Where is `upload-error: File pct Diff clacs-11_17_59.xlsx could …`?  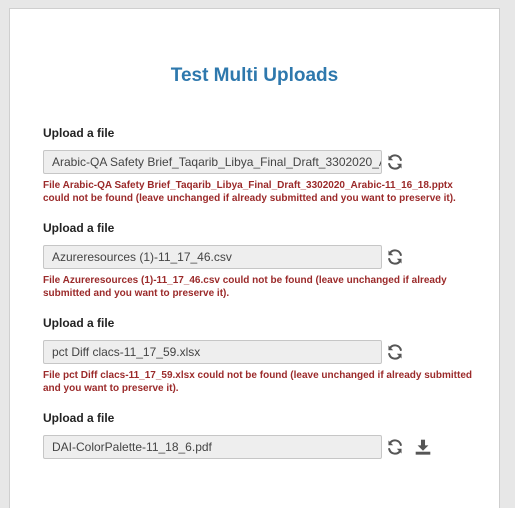 upload-error: File pct Diff clacs-11_17_59.xlsx could … is located at coordinates (258, 382).